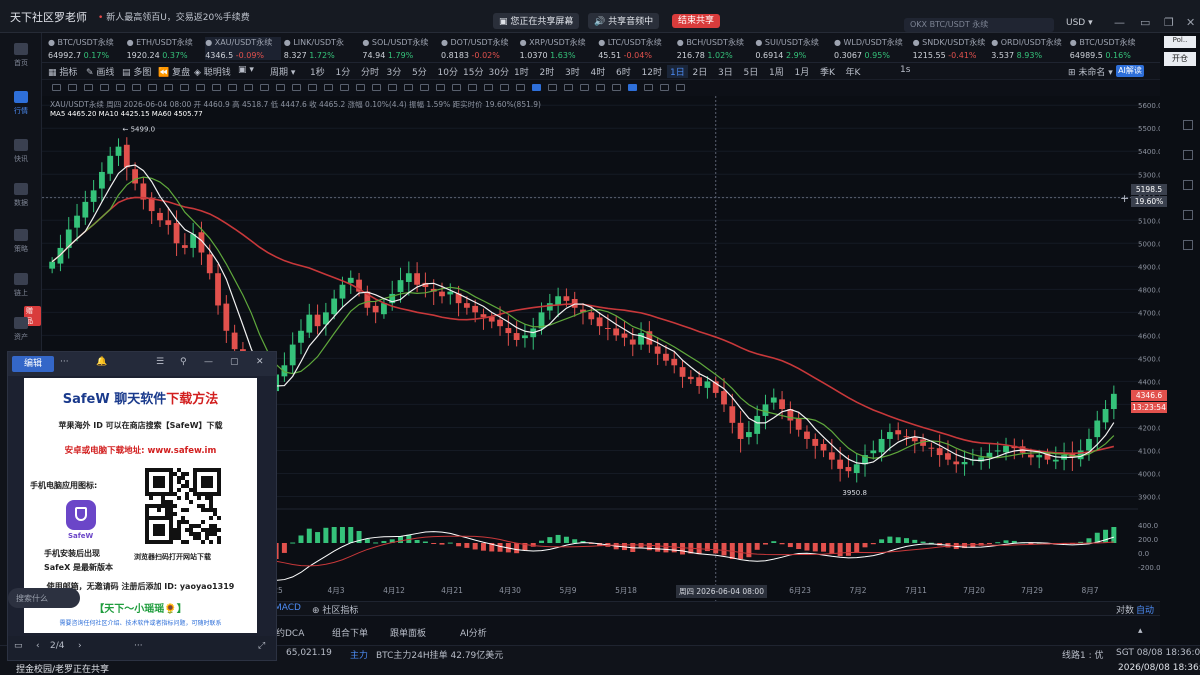 The height and width of the screenshot is (675, 1200). What do you see at coordinates (1145, 22) in the screenshot?
I see `restore-icon: ▭` at bounding box center [1145, 22].